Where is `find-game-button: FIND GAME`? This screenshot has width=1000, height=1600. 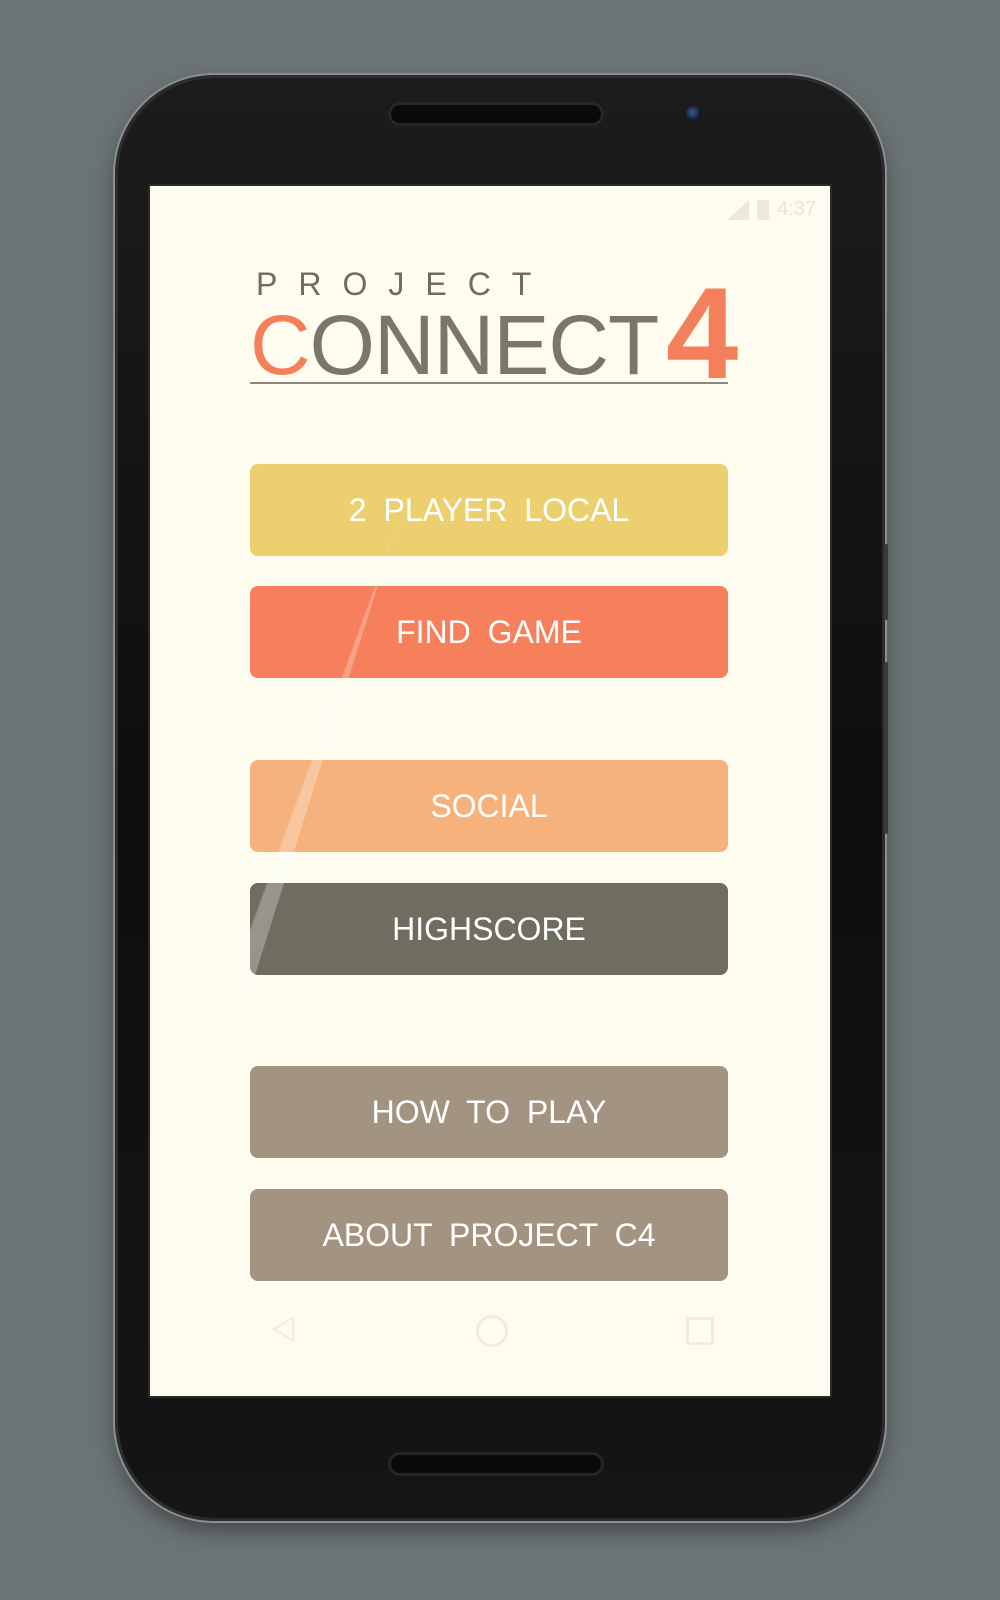 find-game-button: FIND GAME is located at coordinates (489, 632).